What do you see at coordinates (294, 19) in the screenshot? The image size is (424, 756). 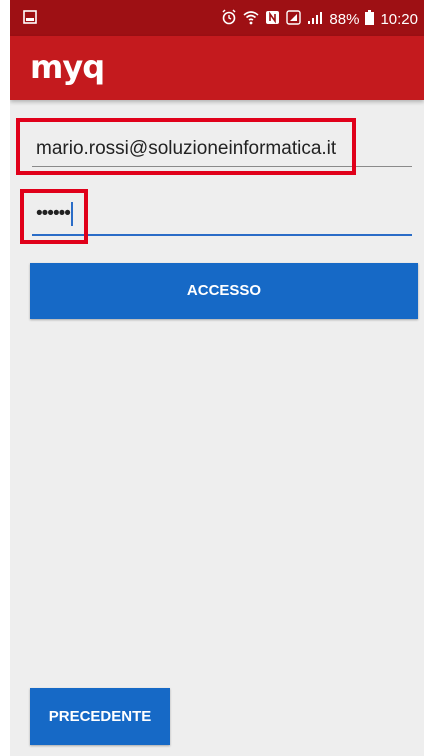 I see `sim-signal-icon` at bounding box center [294, 19].